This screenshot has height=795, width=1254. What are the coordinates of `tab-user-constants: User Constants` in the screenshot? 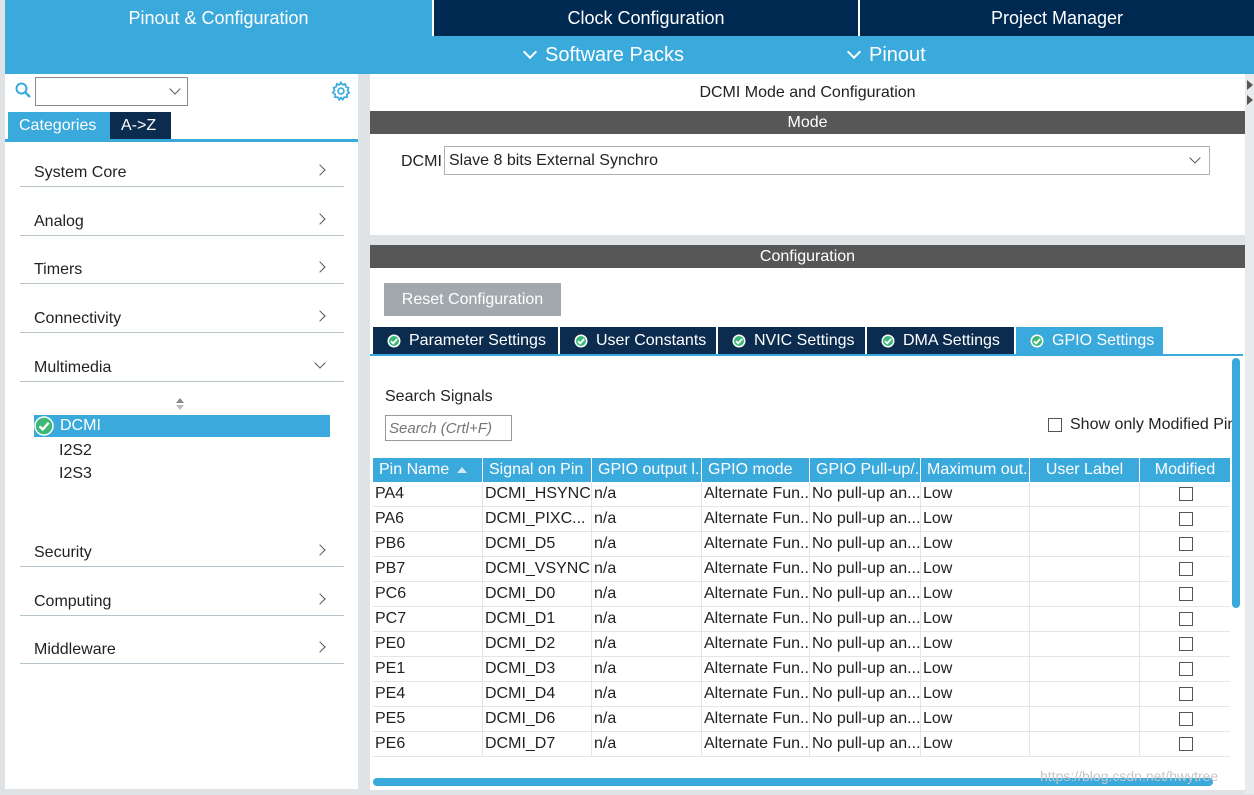 It's located at (638, 340).